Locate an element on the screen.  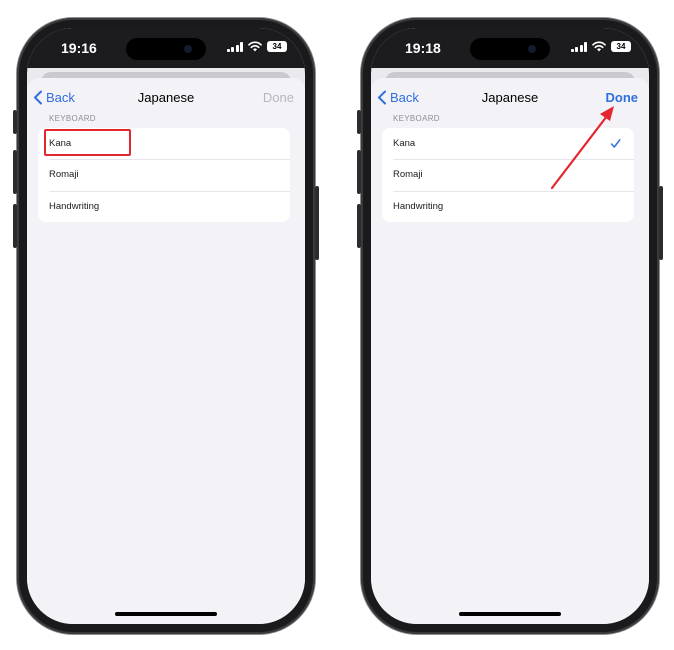
keyboard-option-kana: Kana is located at coordinates (508, 143).